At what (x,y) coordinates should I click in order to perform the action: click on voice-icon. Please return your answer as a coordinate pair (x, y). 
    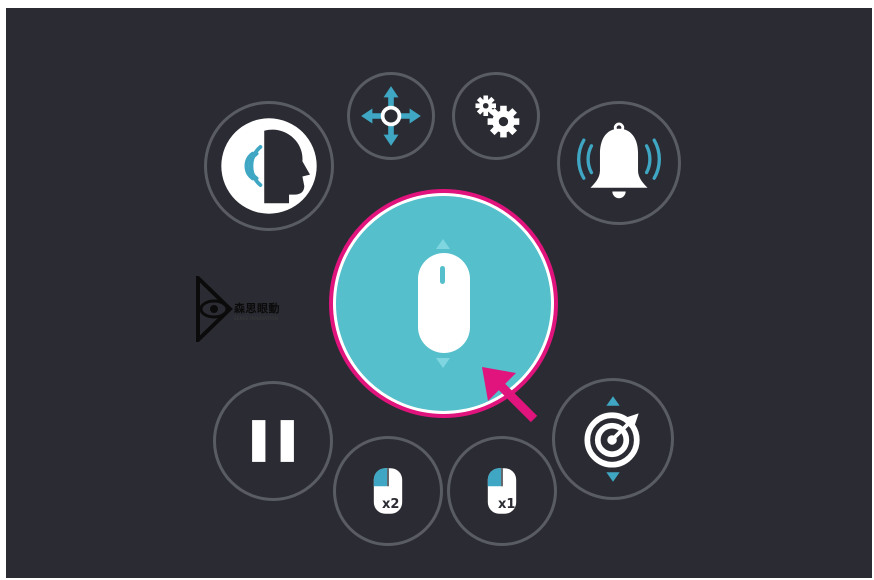
    Looking at the image, I should click on (269, 166).